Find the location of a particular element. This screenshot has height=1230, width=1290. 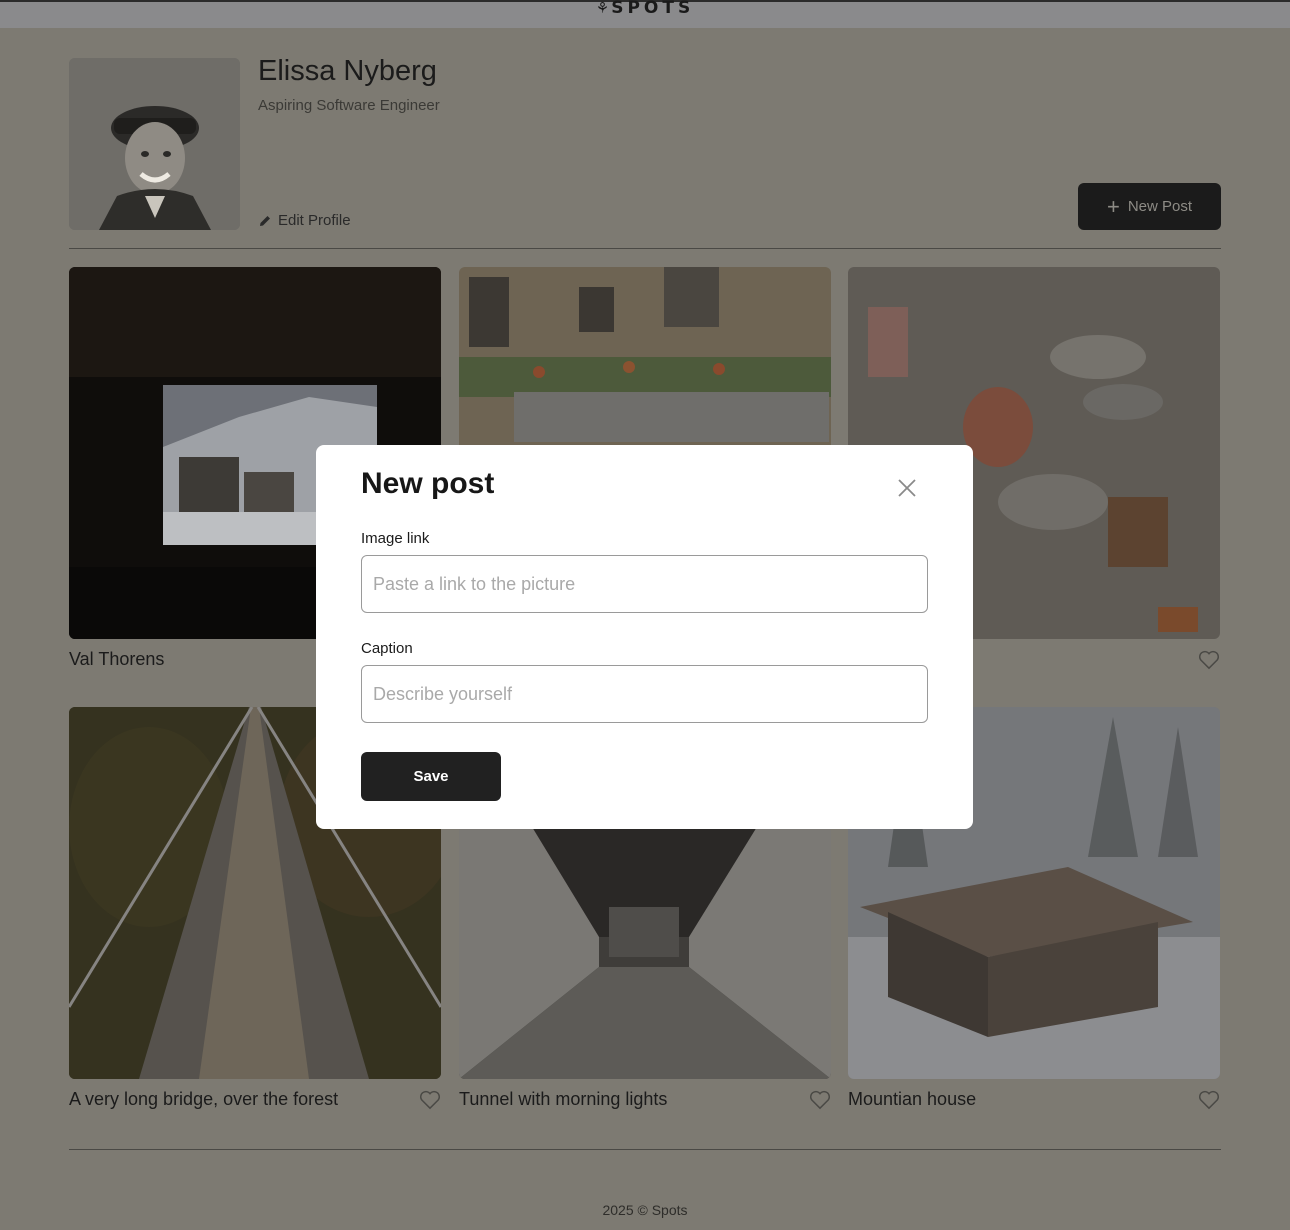

edit-profile-button: Edit Profile is located at coordinates (304, 220).